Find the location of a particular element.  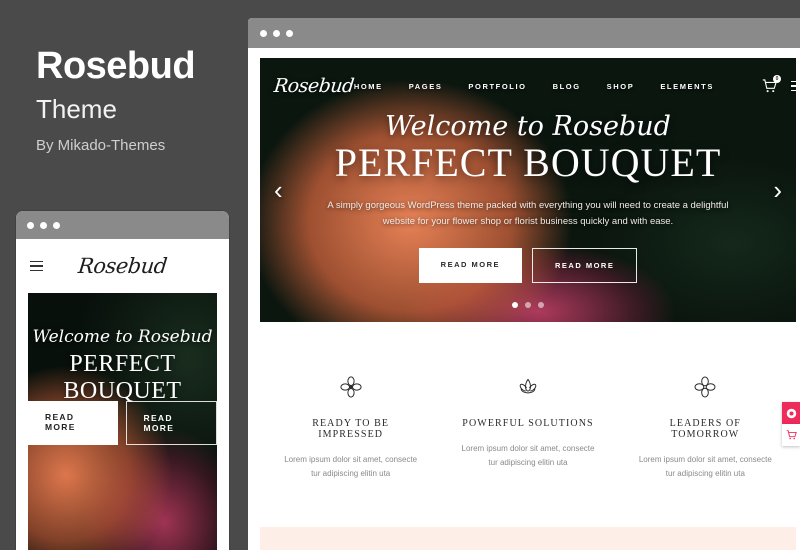

mobile-read-more-secondary-button: READ MORE is located at coordinates (171, 423).